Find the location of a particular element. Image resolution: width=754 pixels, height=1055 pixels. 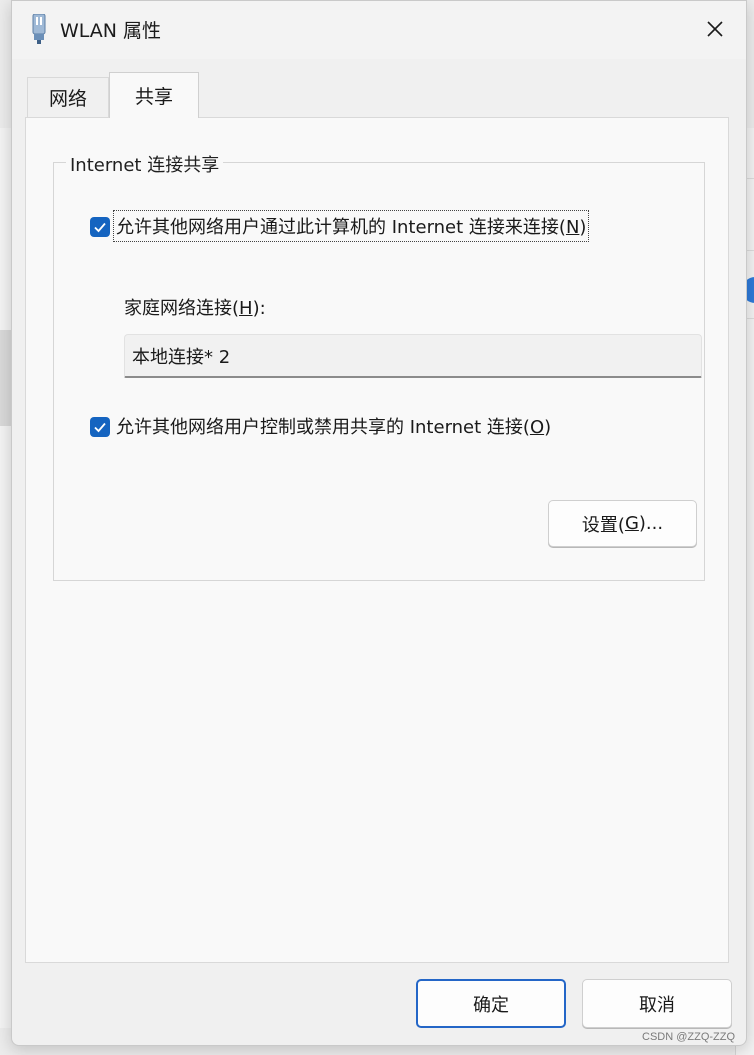

ok-button: 确定 is located at coordinates (491, 1003).